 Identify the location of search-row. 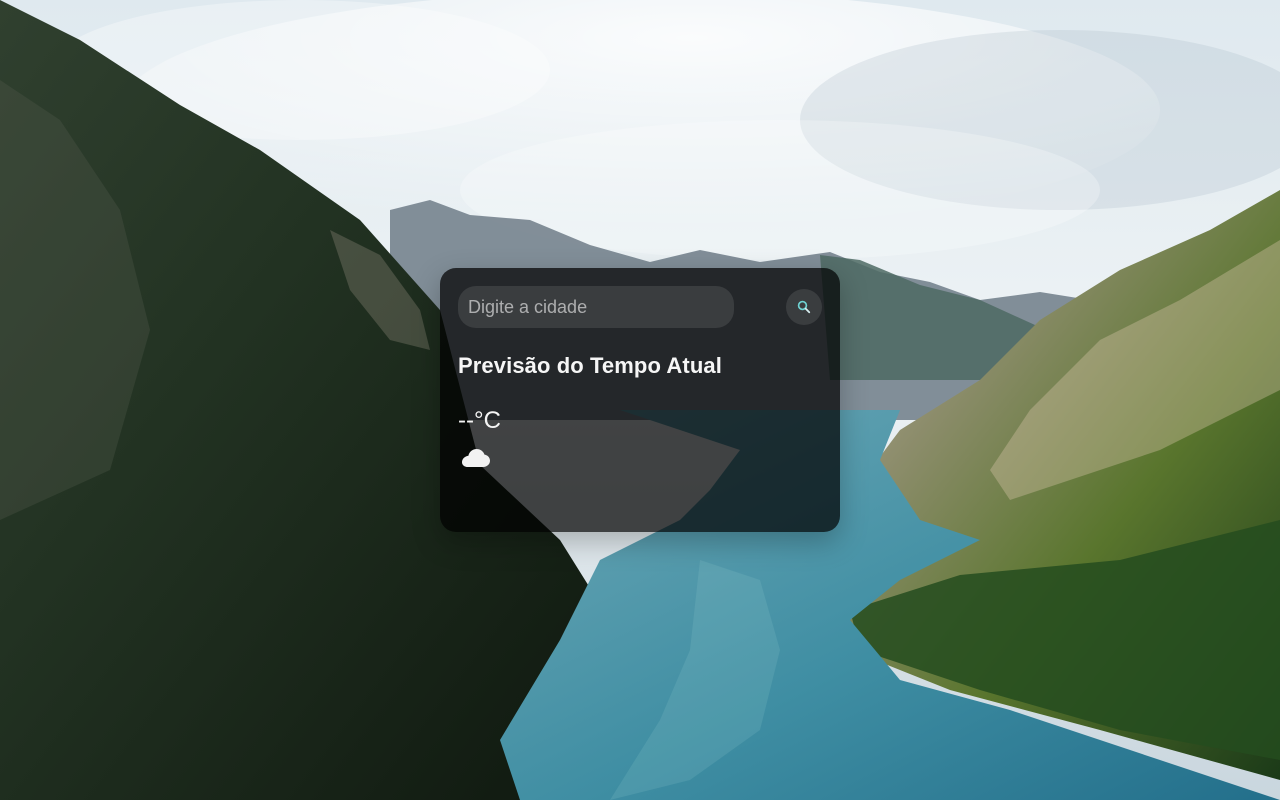
(640, 307).